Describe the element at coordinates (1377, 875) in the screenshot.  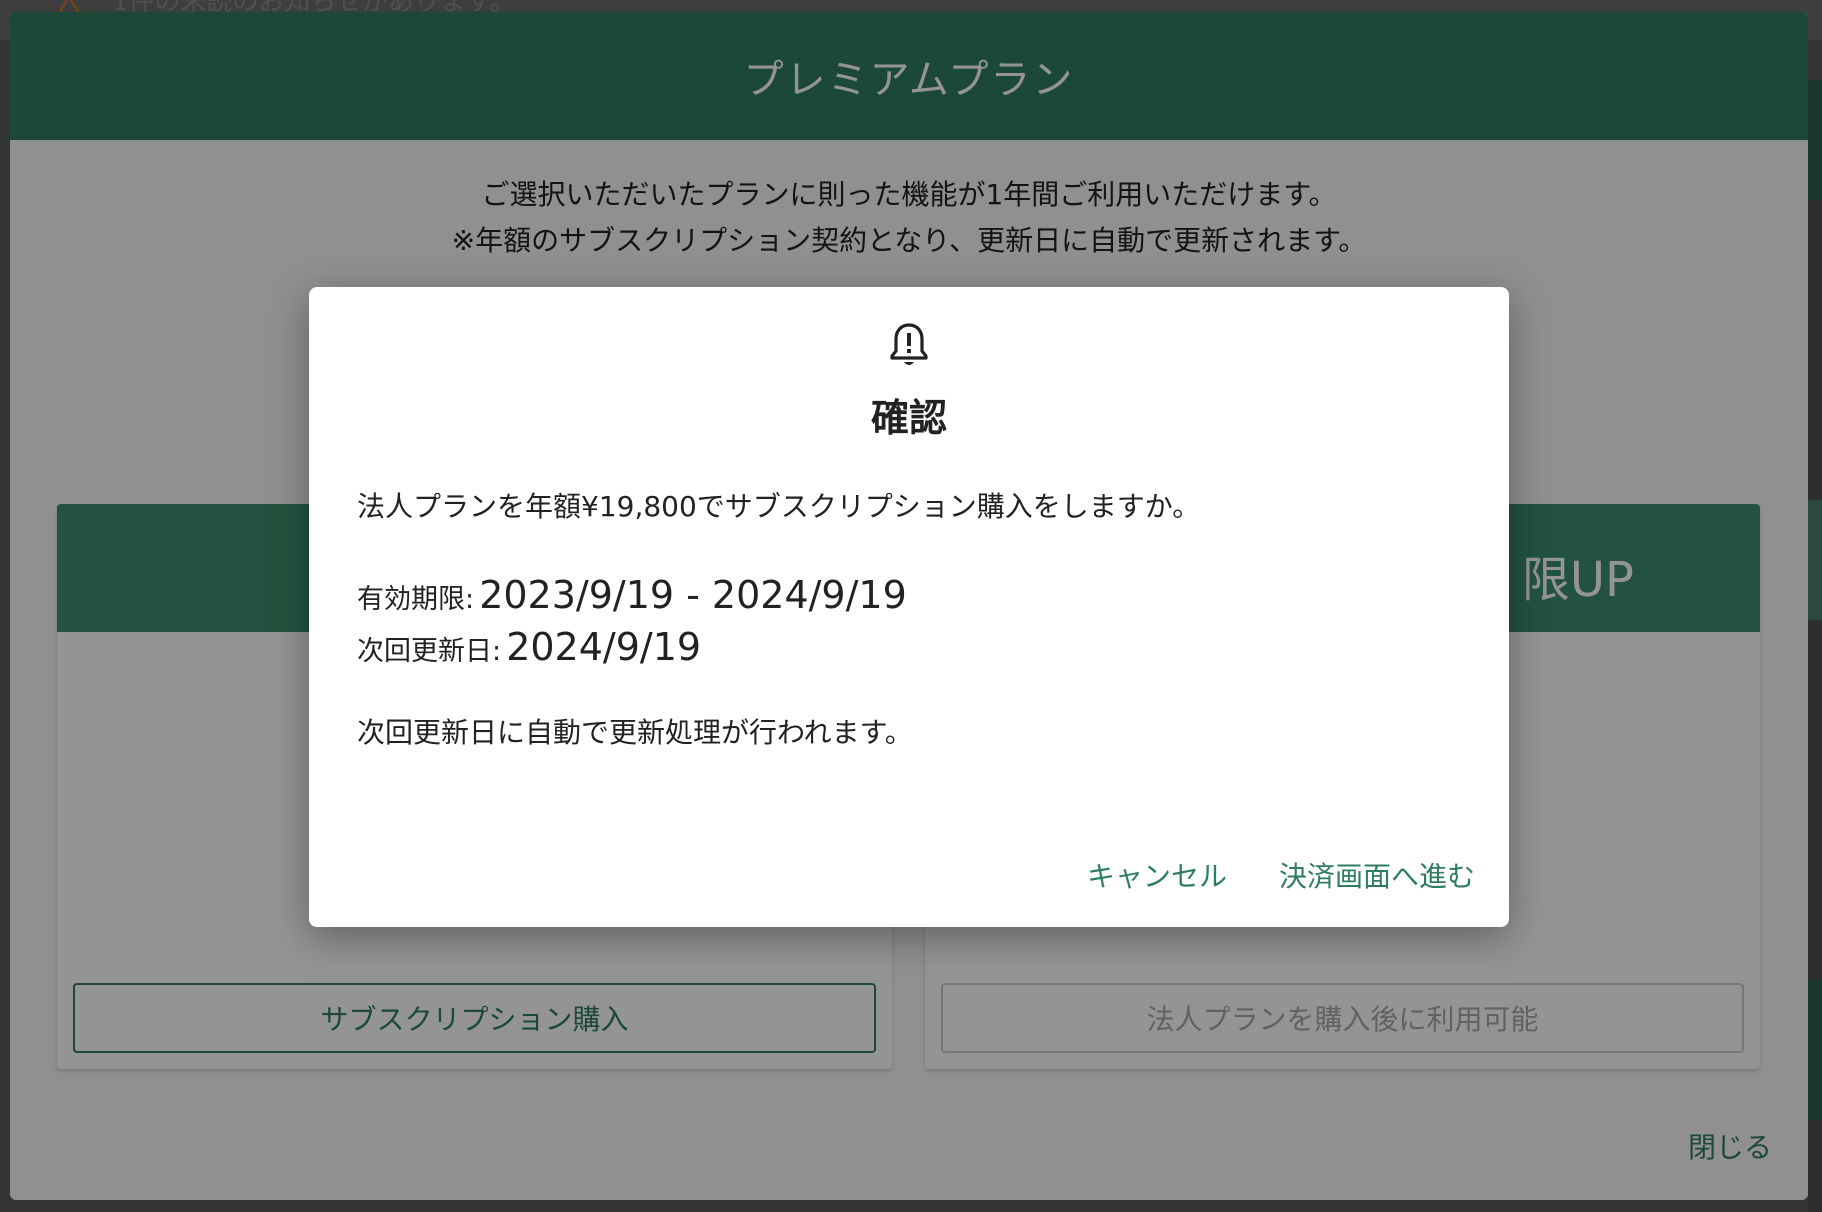
I see `proceed-to-payment-button: 決済画面へ進む` at that location.